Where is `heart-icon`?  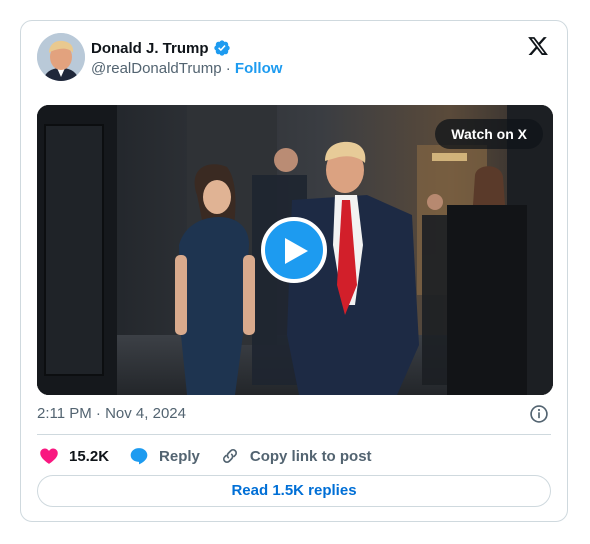 heart-icon is located at coordinates (49, 456).